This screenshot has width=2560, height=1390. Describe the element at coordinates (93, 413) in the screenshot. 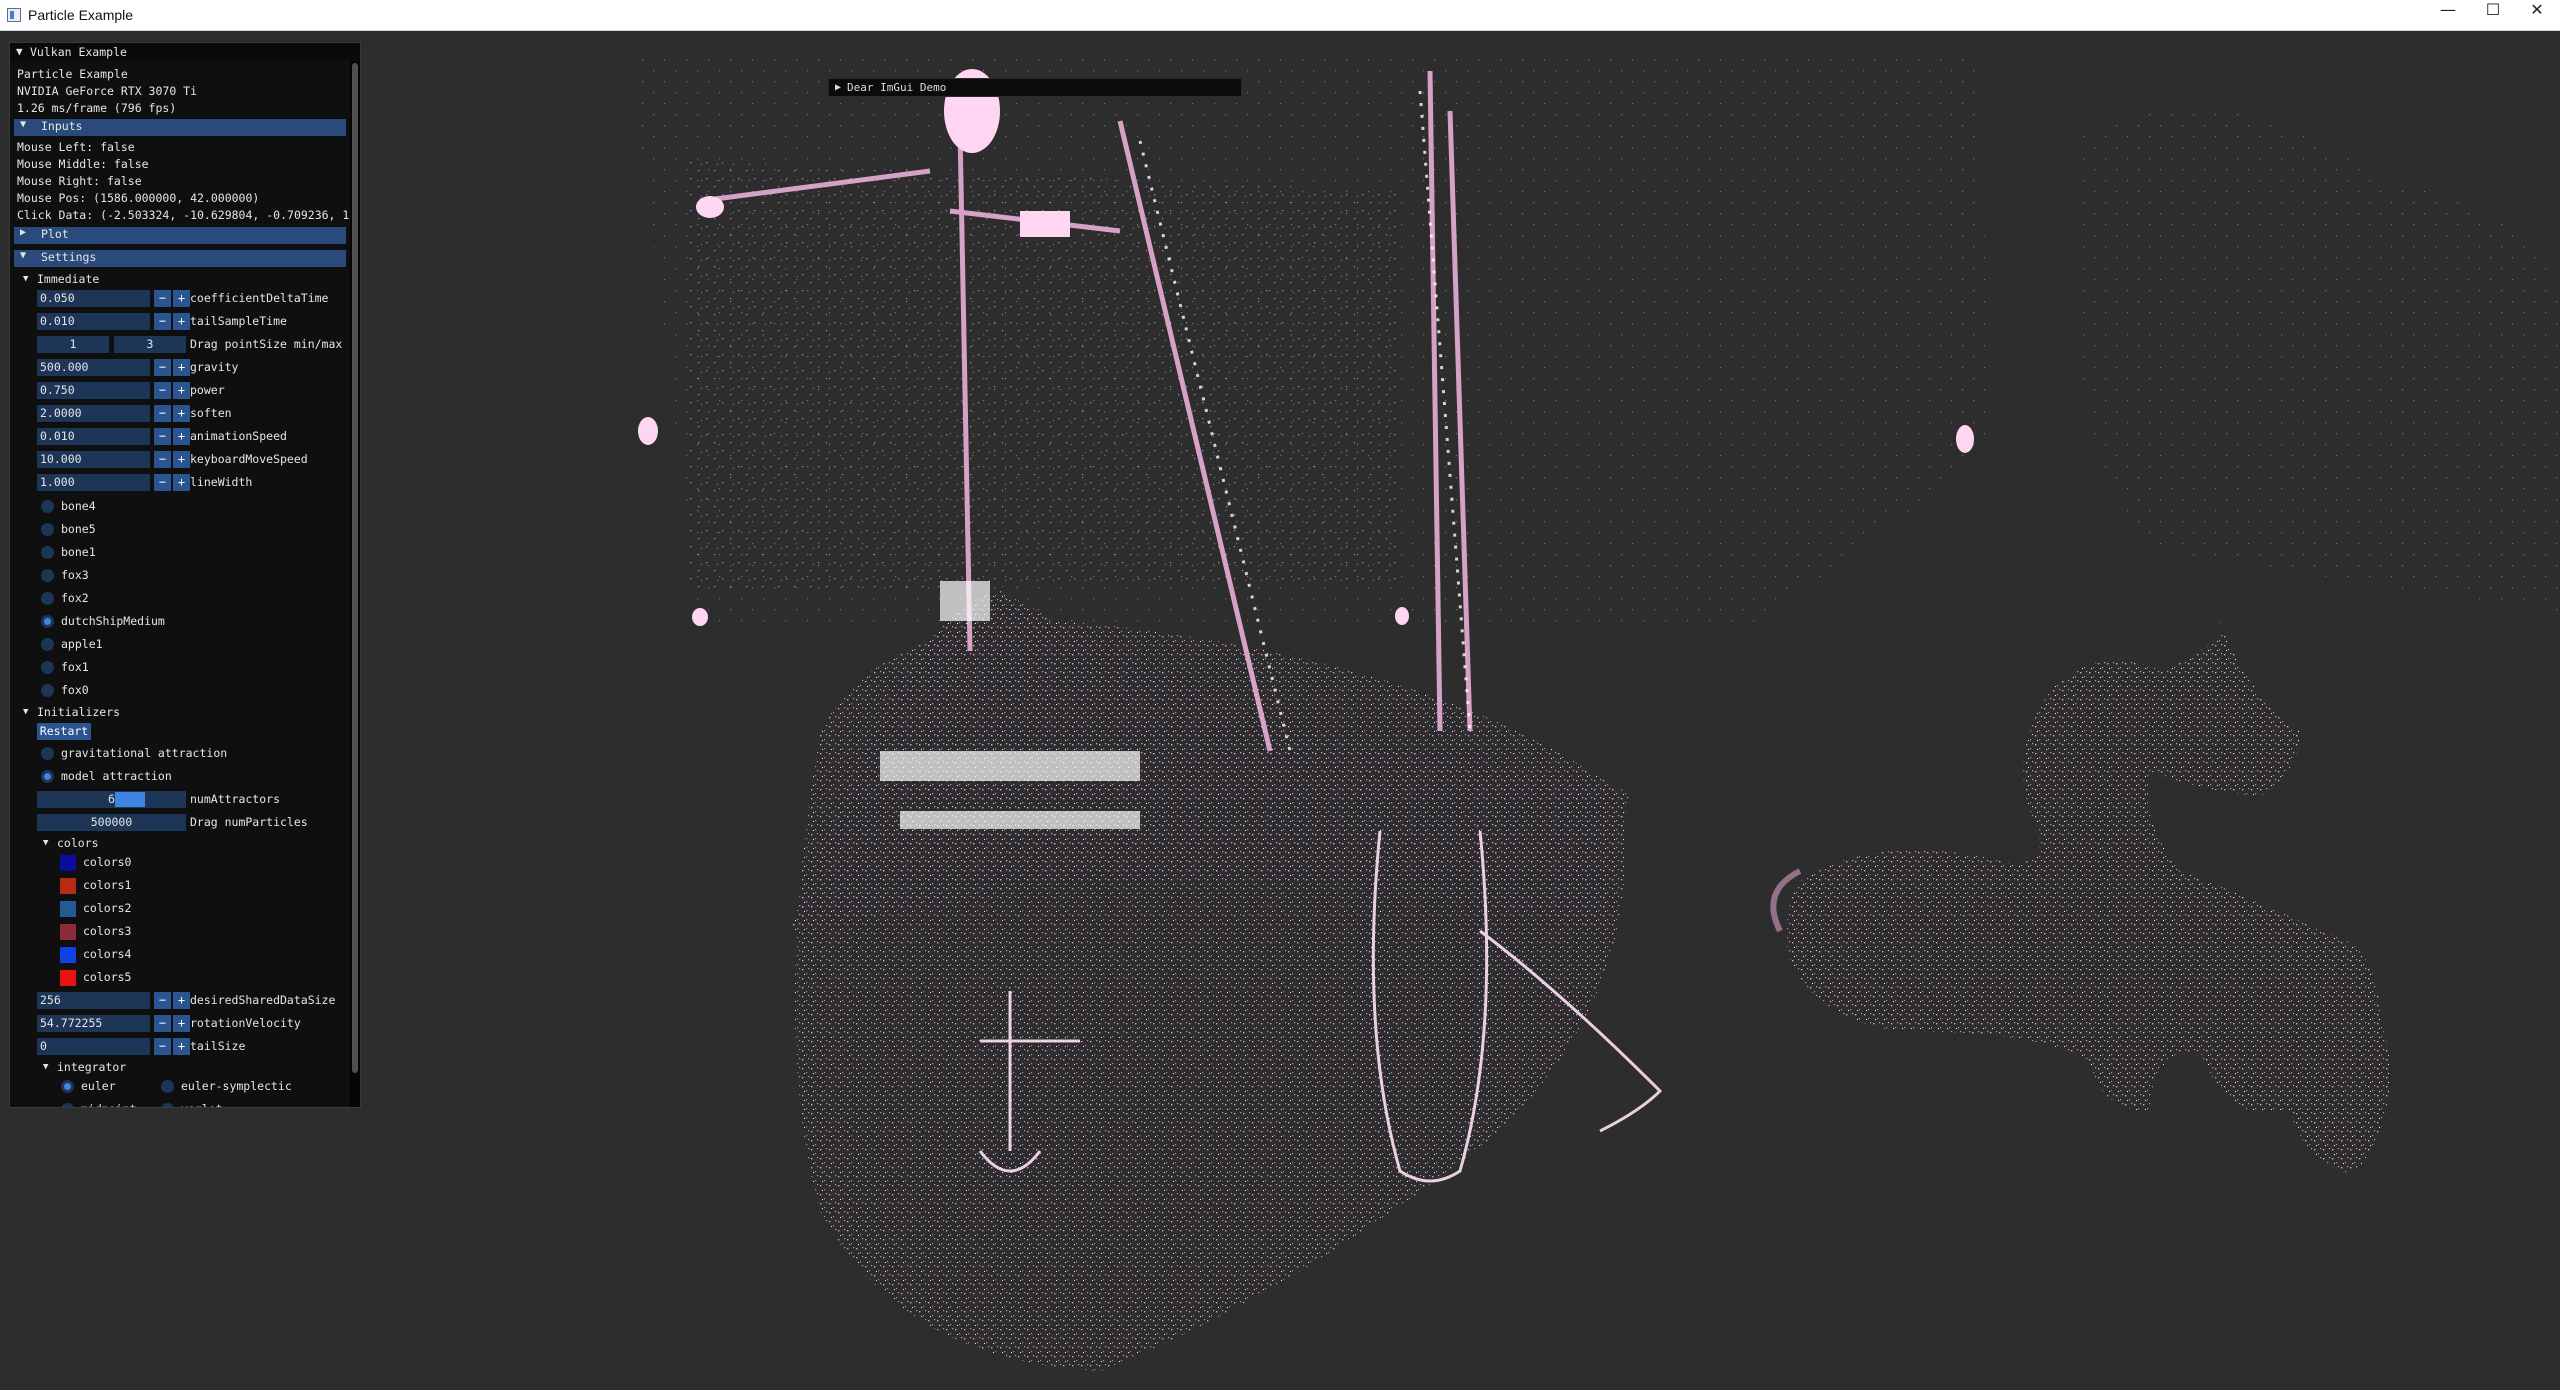

I see `soften-input` at that location.